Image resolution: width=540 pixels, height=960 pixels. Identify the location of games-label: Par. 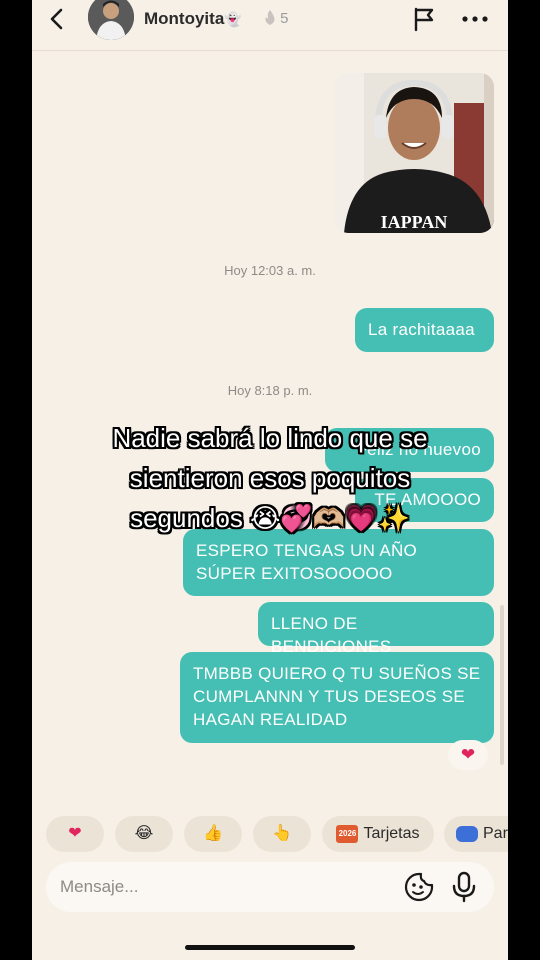
(495, 833).